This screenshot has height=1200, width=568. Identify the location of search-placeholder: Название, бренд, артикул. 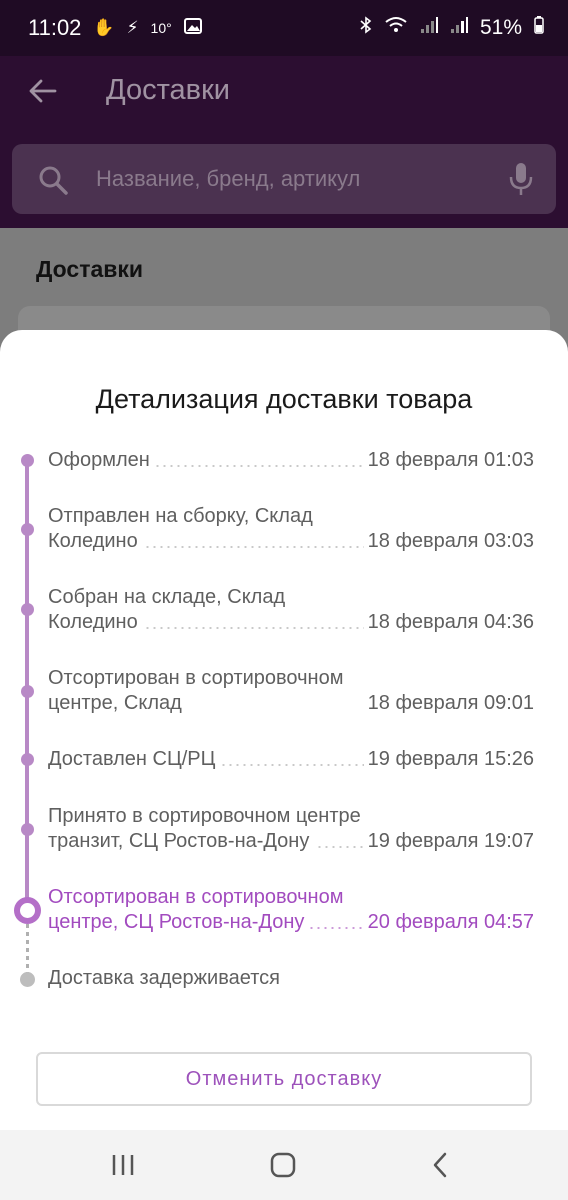
(228, 178).